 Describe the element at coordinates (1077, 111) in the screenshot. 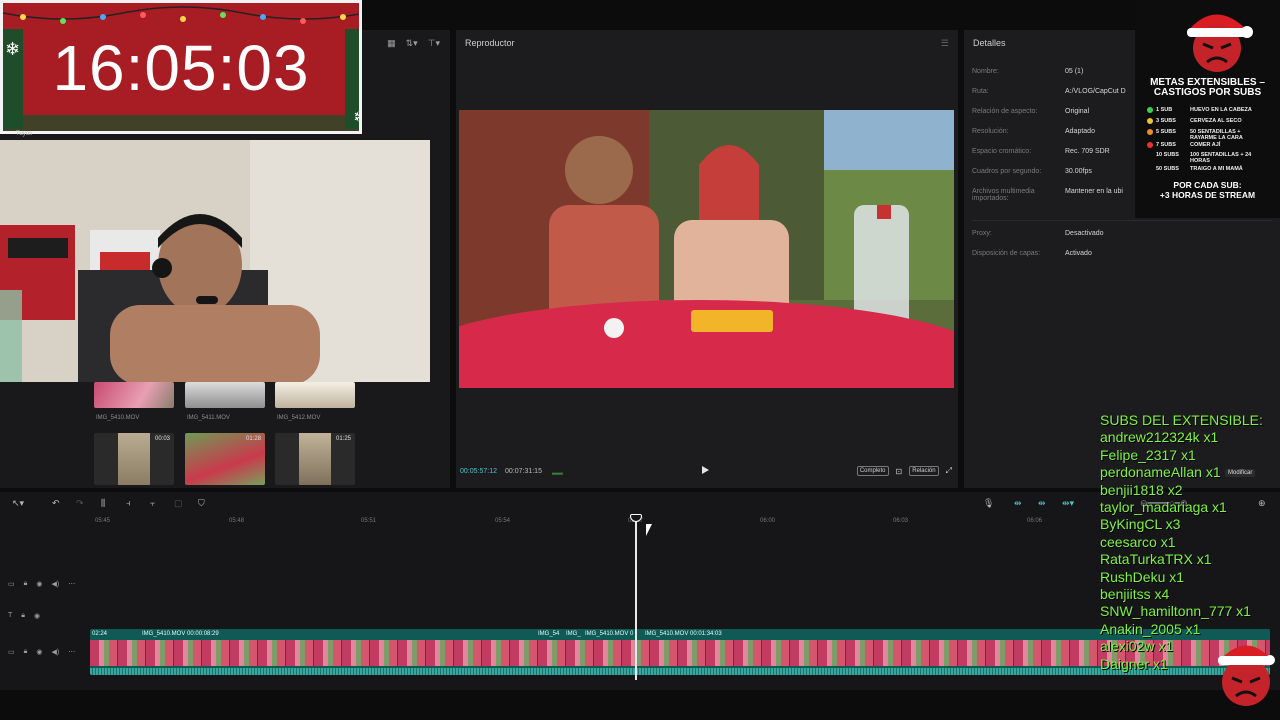

I see `detail-value: Original` at that location.